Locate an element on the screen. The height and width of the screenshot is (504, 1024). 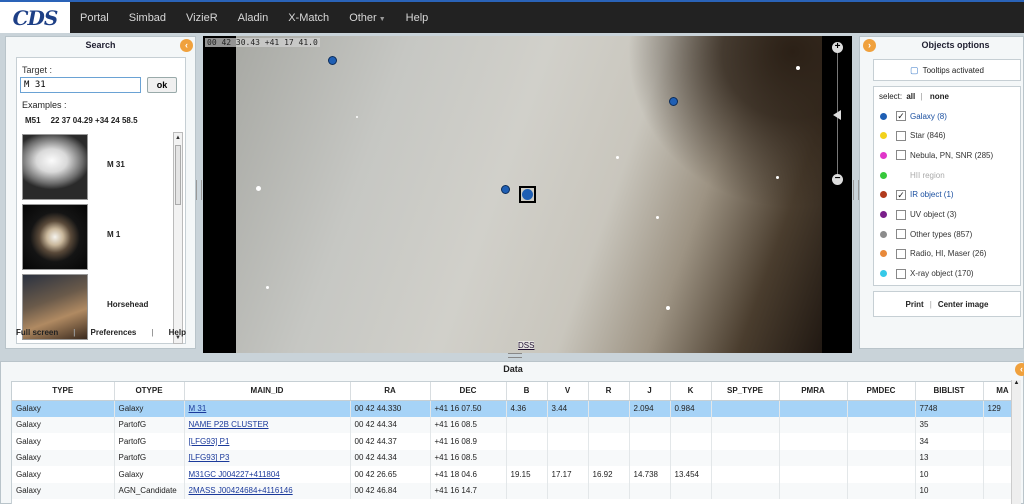
example-item-m31: M 31 is located at coordinates (97, 167).